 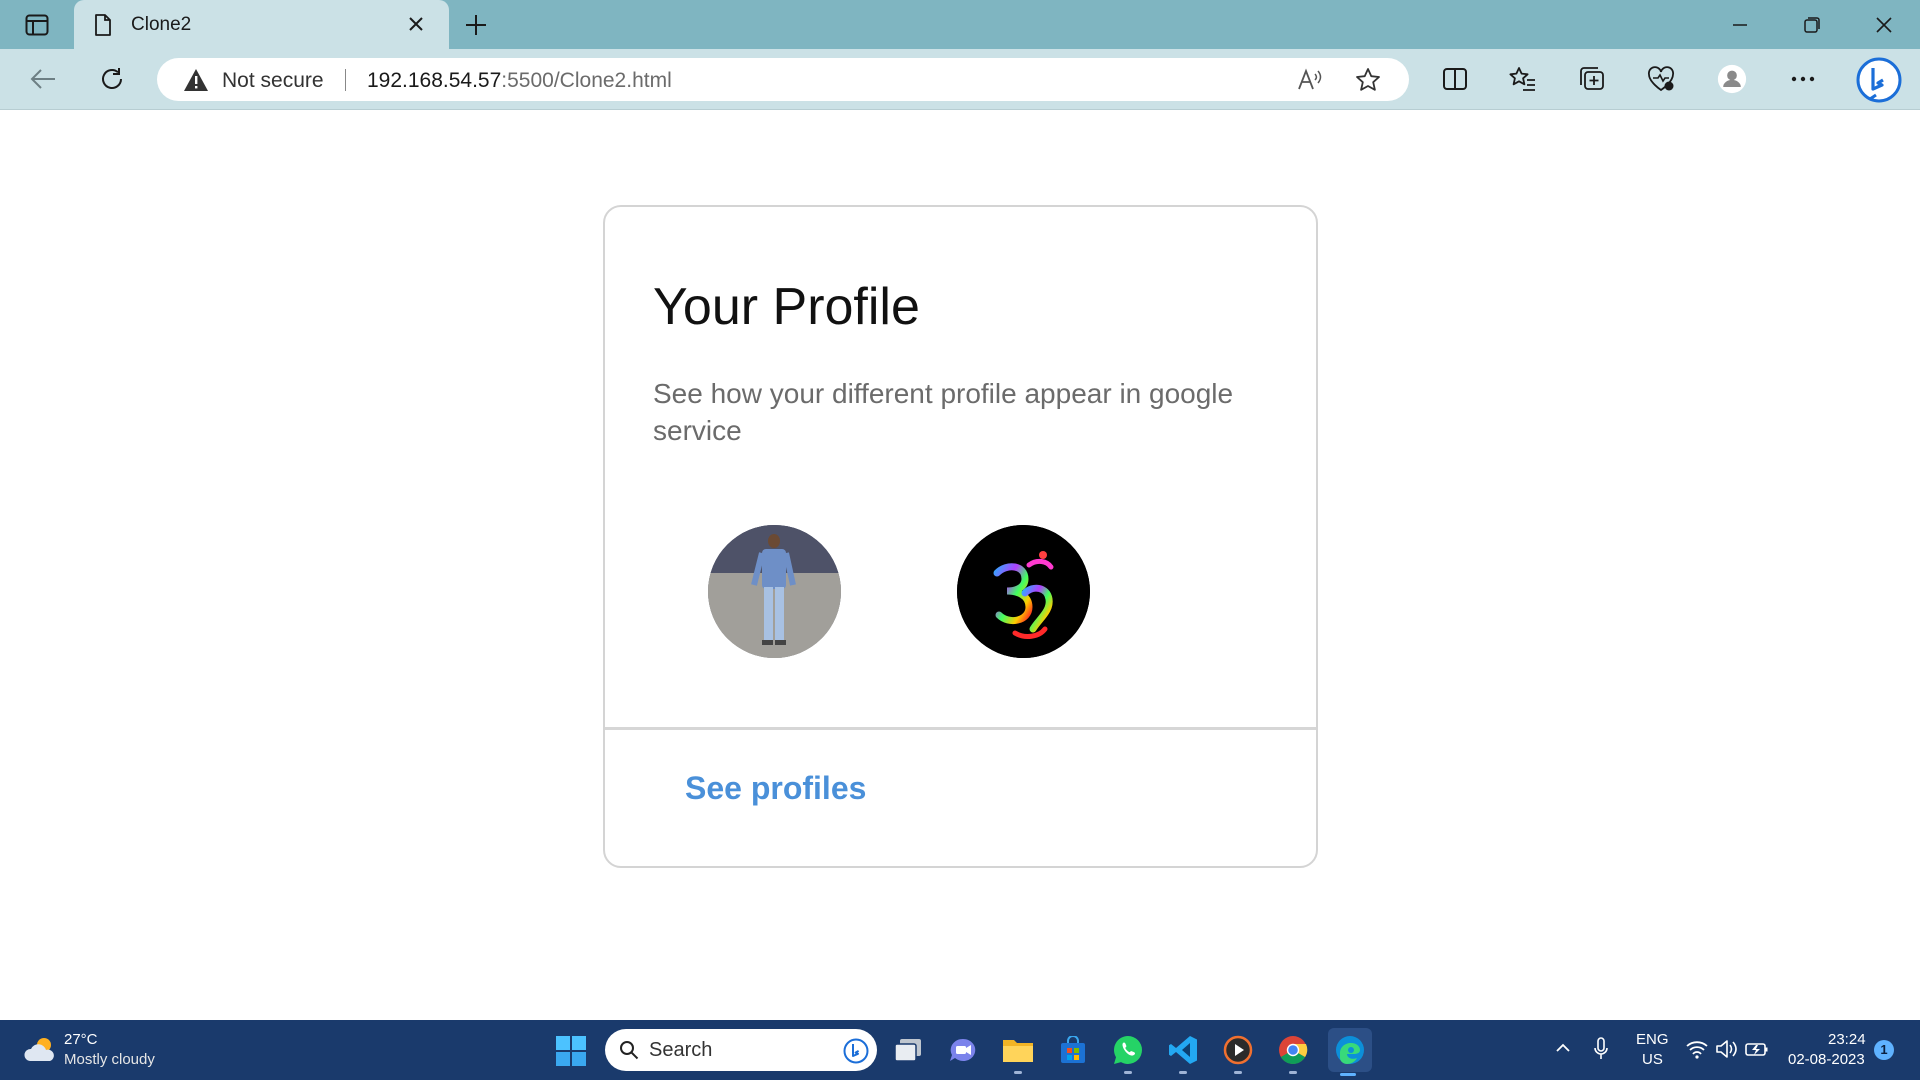 What do you see at coordinates (1368, 82) in the screenshot?
I see `favorite-star-icon` at bounding box center [1368, 82].